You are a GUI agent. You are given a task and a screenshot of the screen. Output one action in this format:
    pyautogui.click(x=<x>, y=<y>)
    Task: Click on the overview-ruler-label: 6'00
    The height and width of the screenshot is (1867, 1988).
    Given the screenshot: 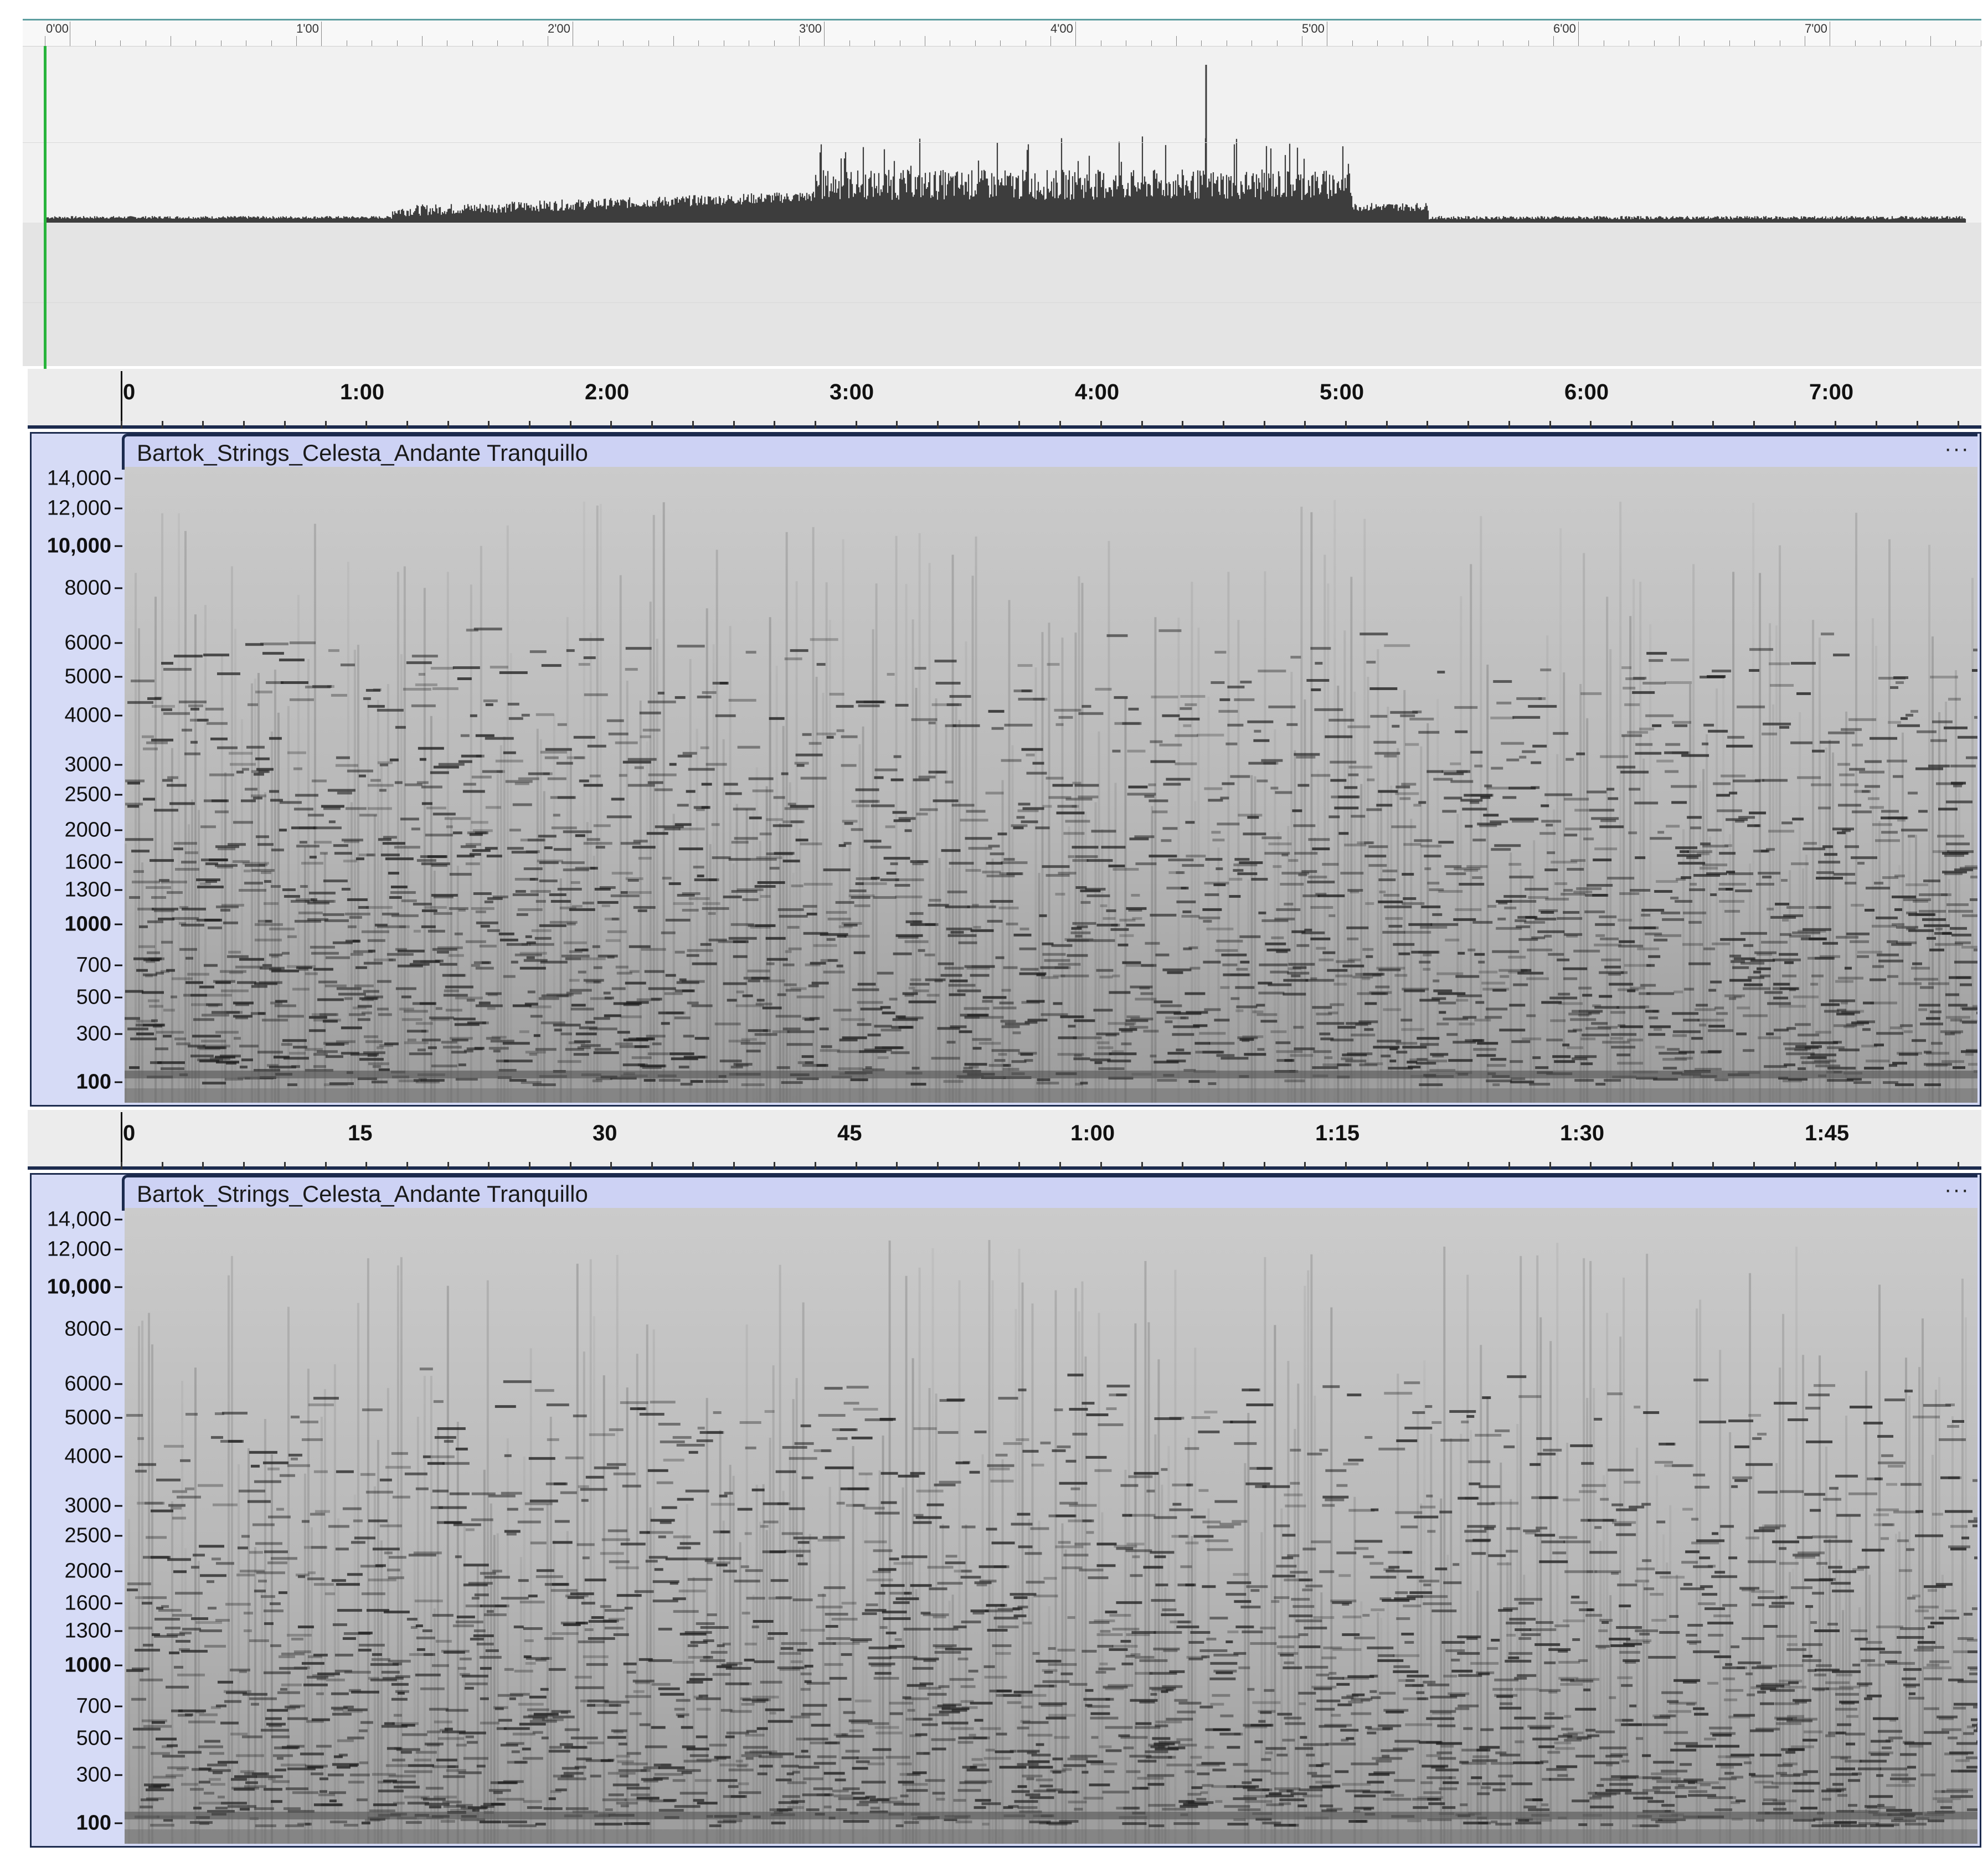 What is the action you would take?
    pyautogui.click(x=1565, y=28)
    